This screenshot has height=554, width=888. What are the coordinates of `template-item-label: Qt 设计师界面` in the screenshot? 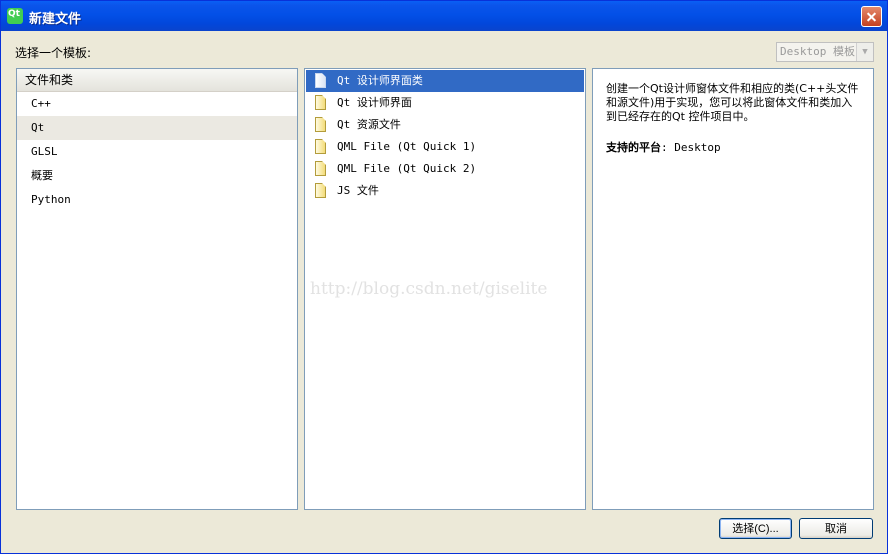 It's located at (374, 102).